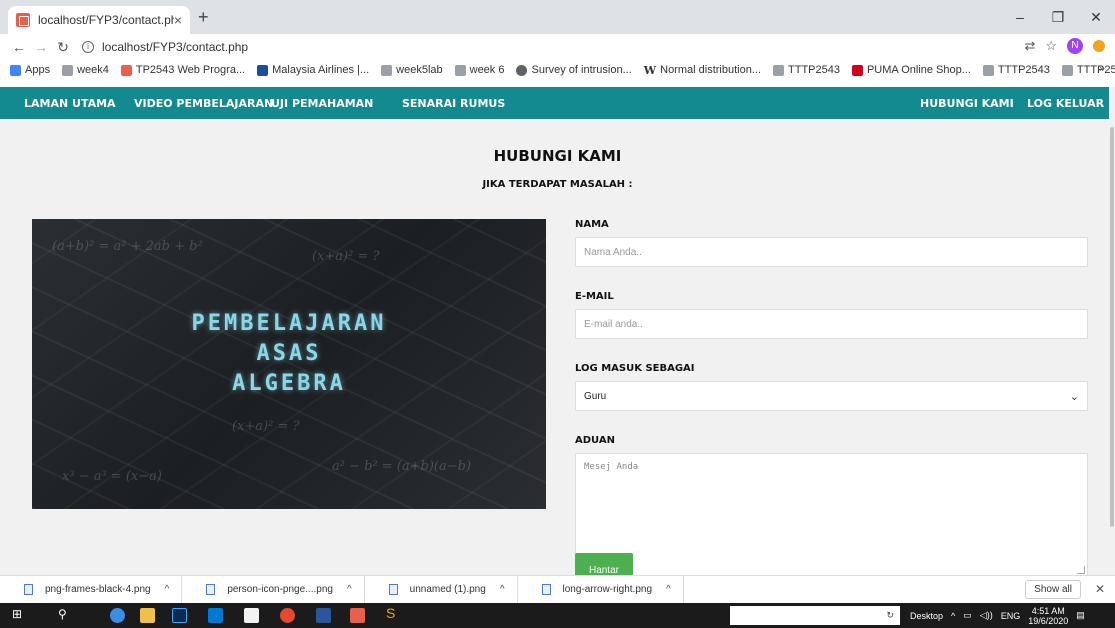 The image size is (1115, 628). What do you see at coordinates (19, 614) in the screenshot?
I see `windows-start-icon: ⊞` at bounding box center [19, 614].